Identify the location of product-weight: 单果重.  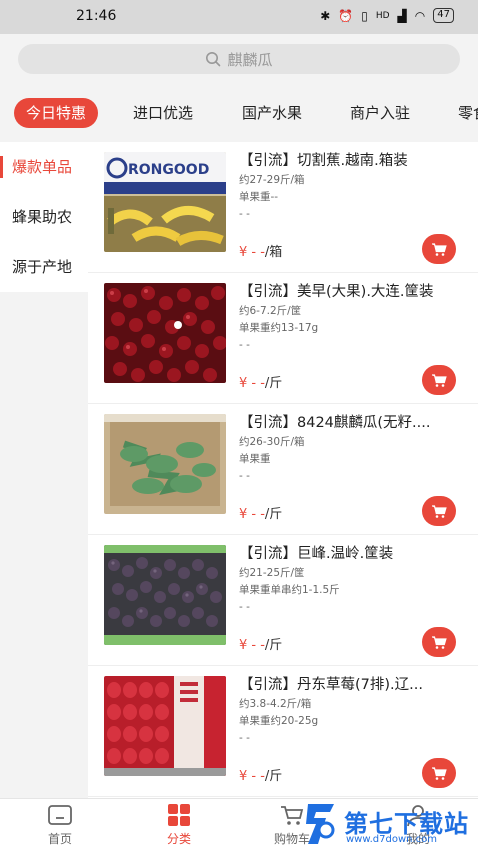
(255, 459).